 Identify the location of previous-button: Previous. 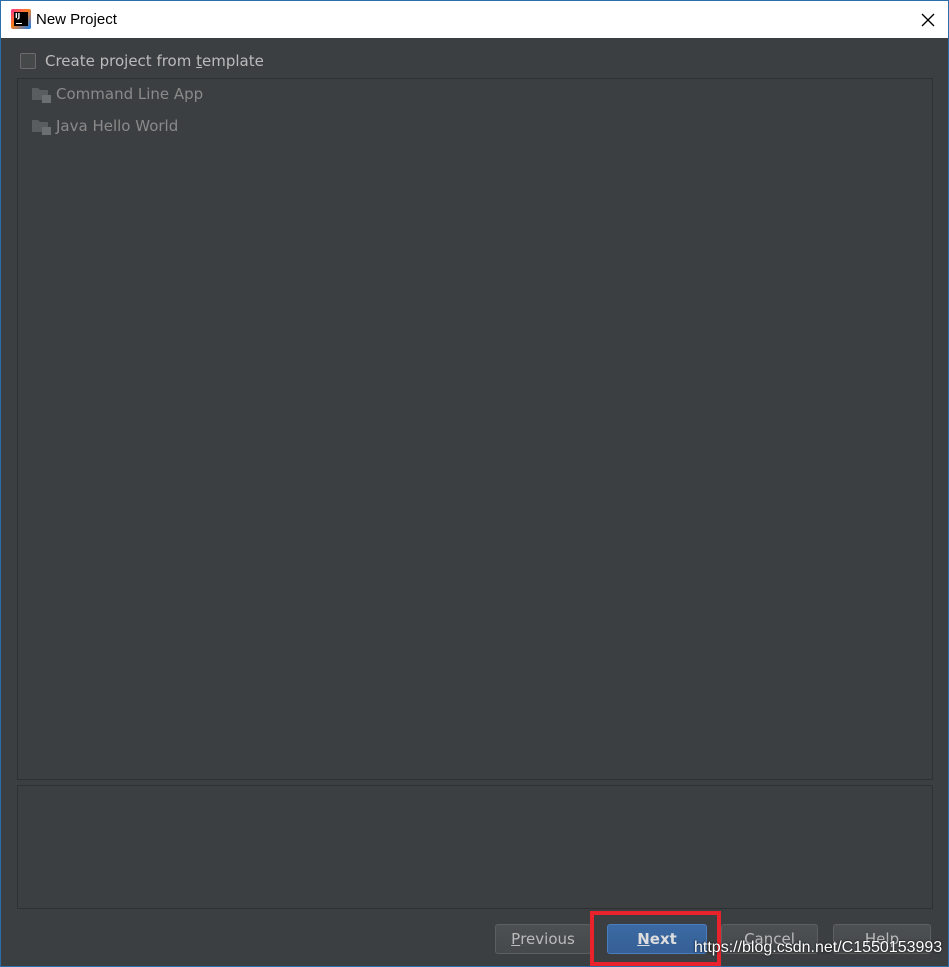
(543, 939).